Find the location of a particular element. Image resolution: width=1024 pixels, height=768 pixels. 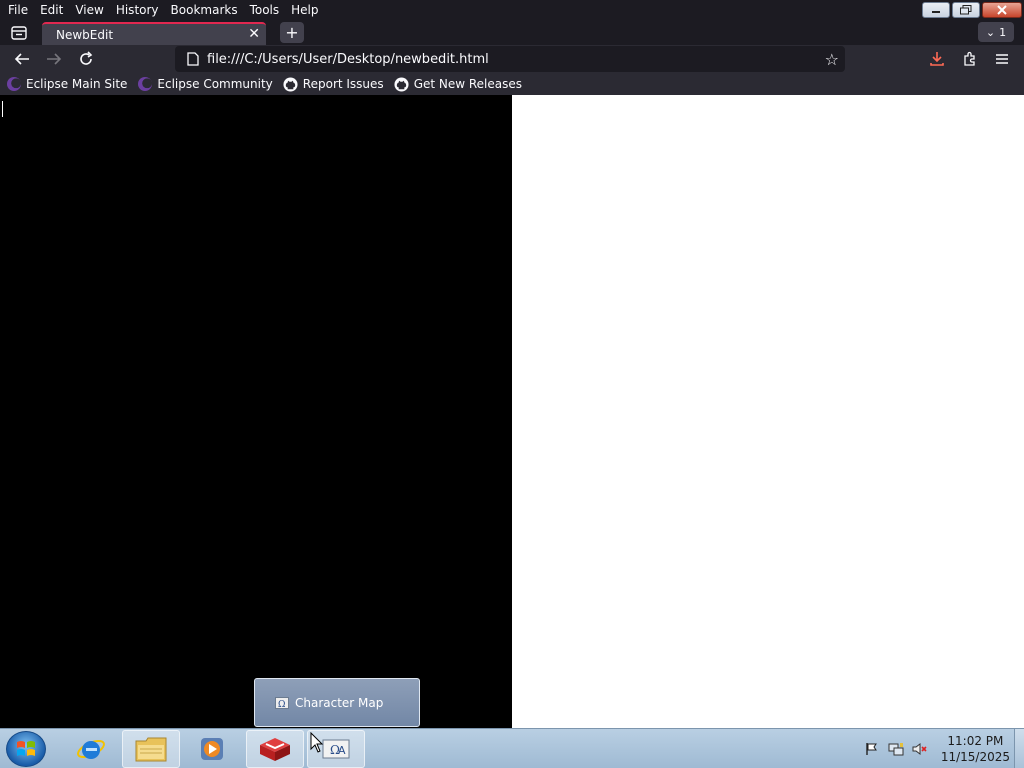

restore-button is located at coordinates (966, 10).